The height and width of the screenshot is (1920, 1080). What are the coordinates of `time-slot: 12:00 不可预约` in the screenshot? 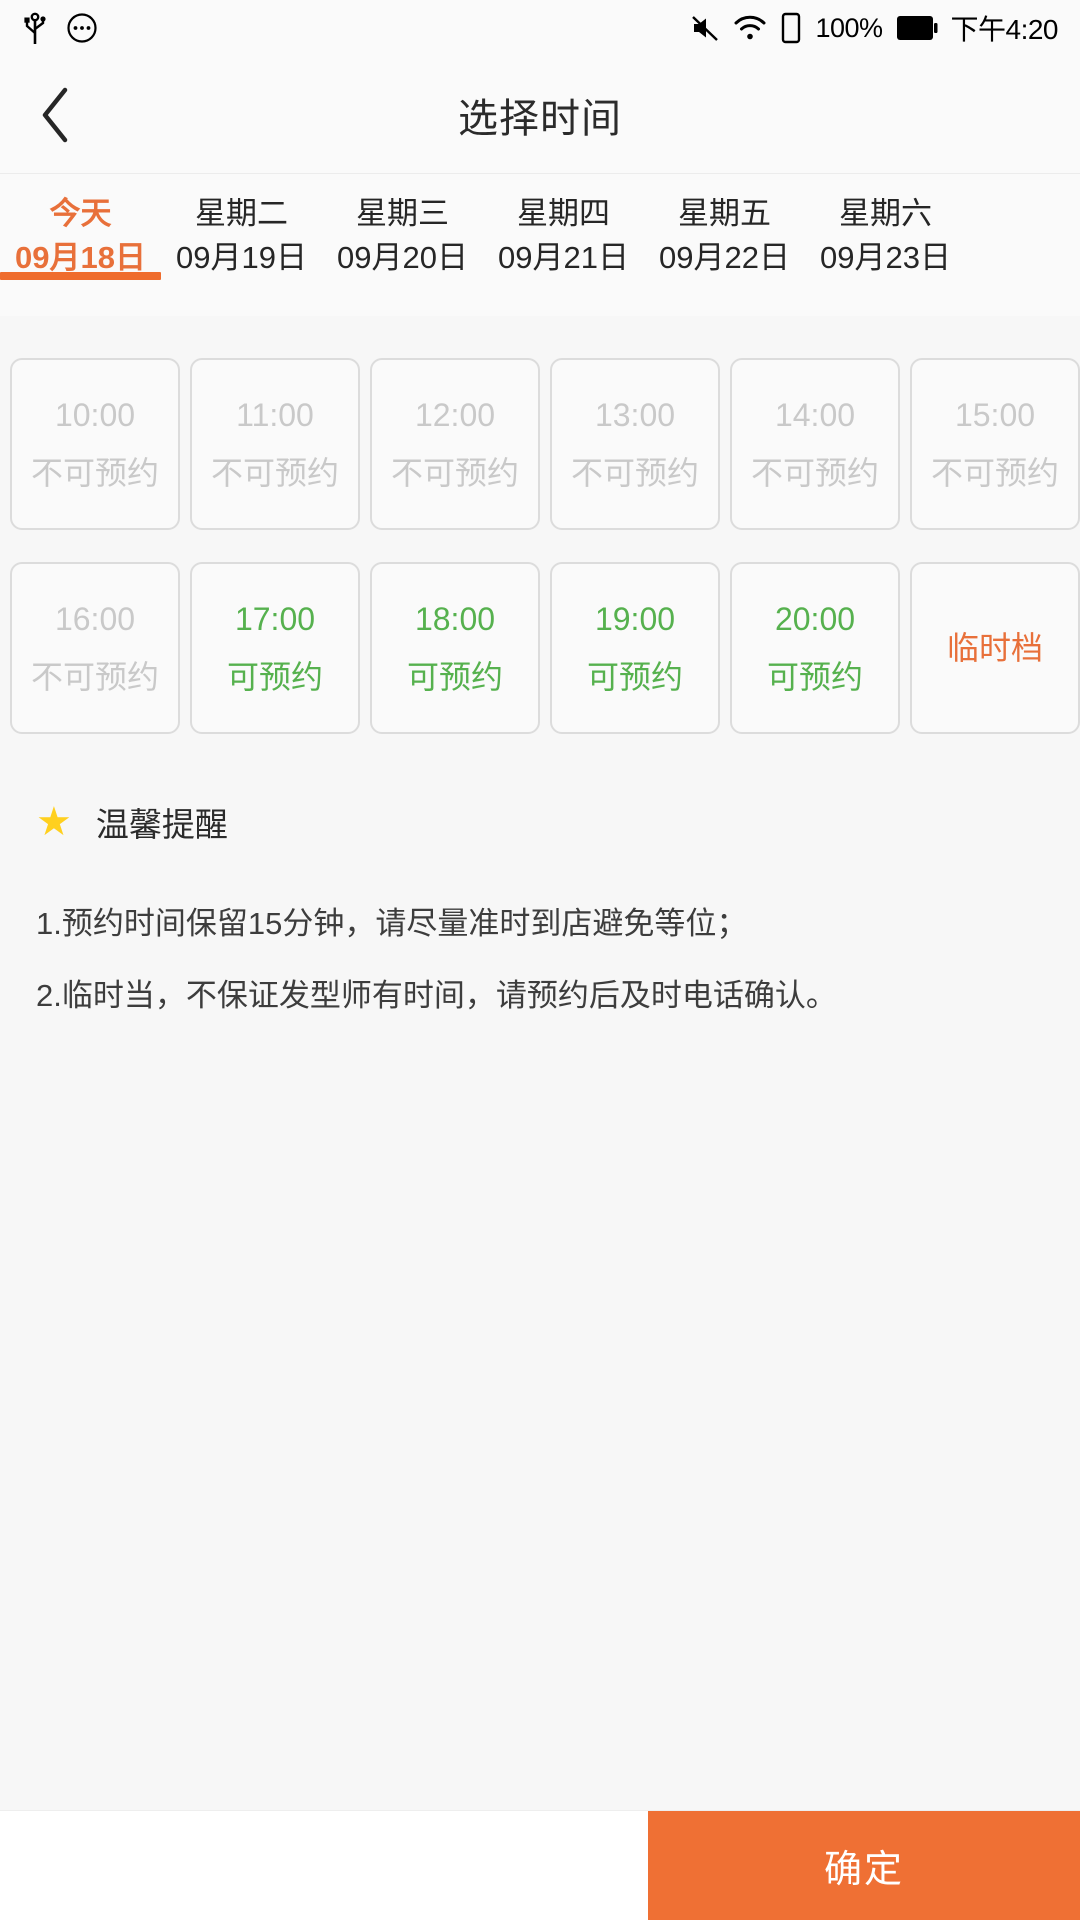 It's located at (455, 444).